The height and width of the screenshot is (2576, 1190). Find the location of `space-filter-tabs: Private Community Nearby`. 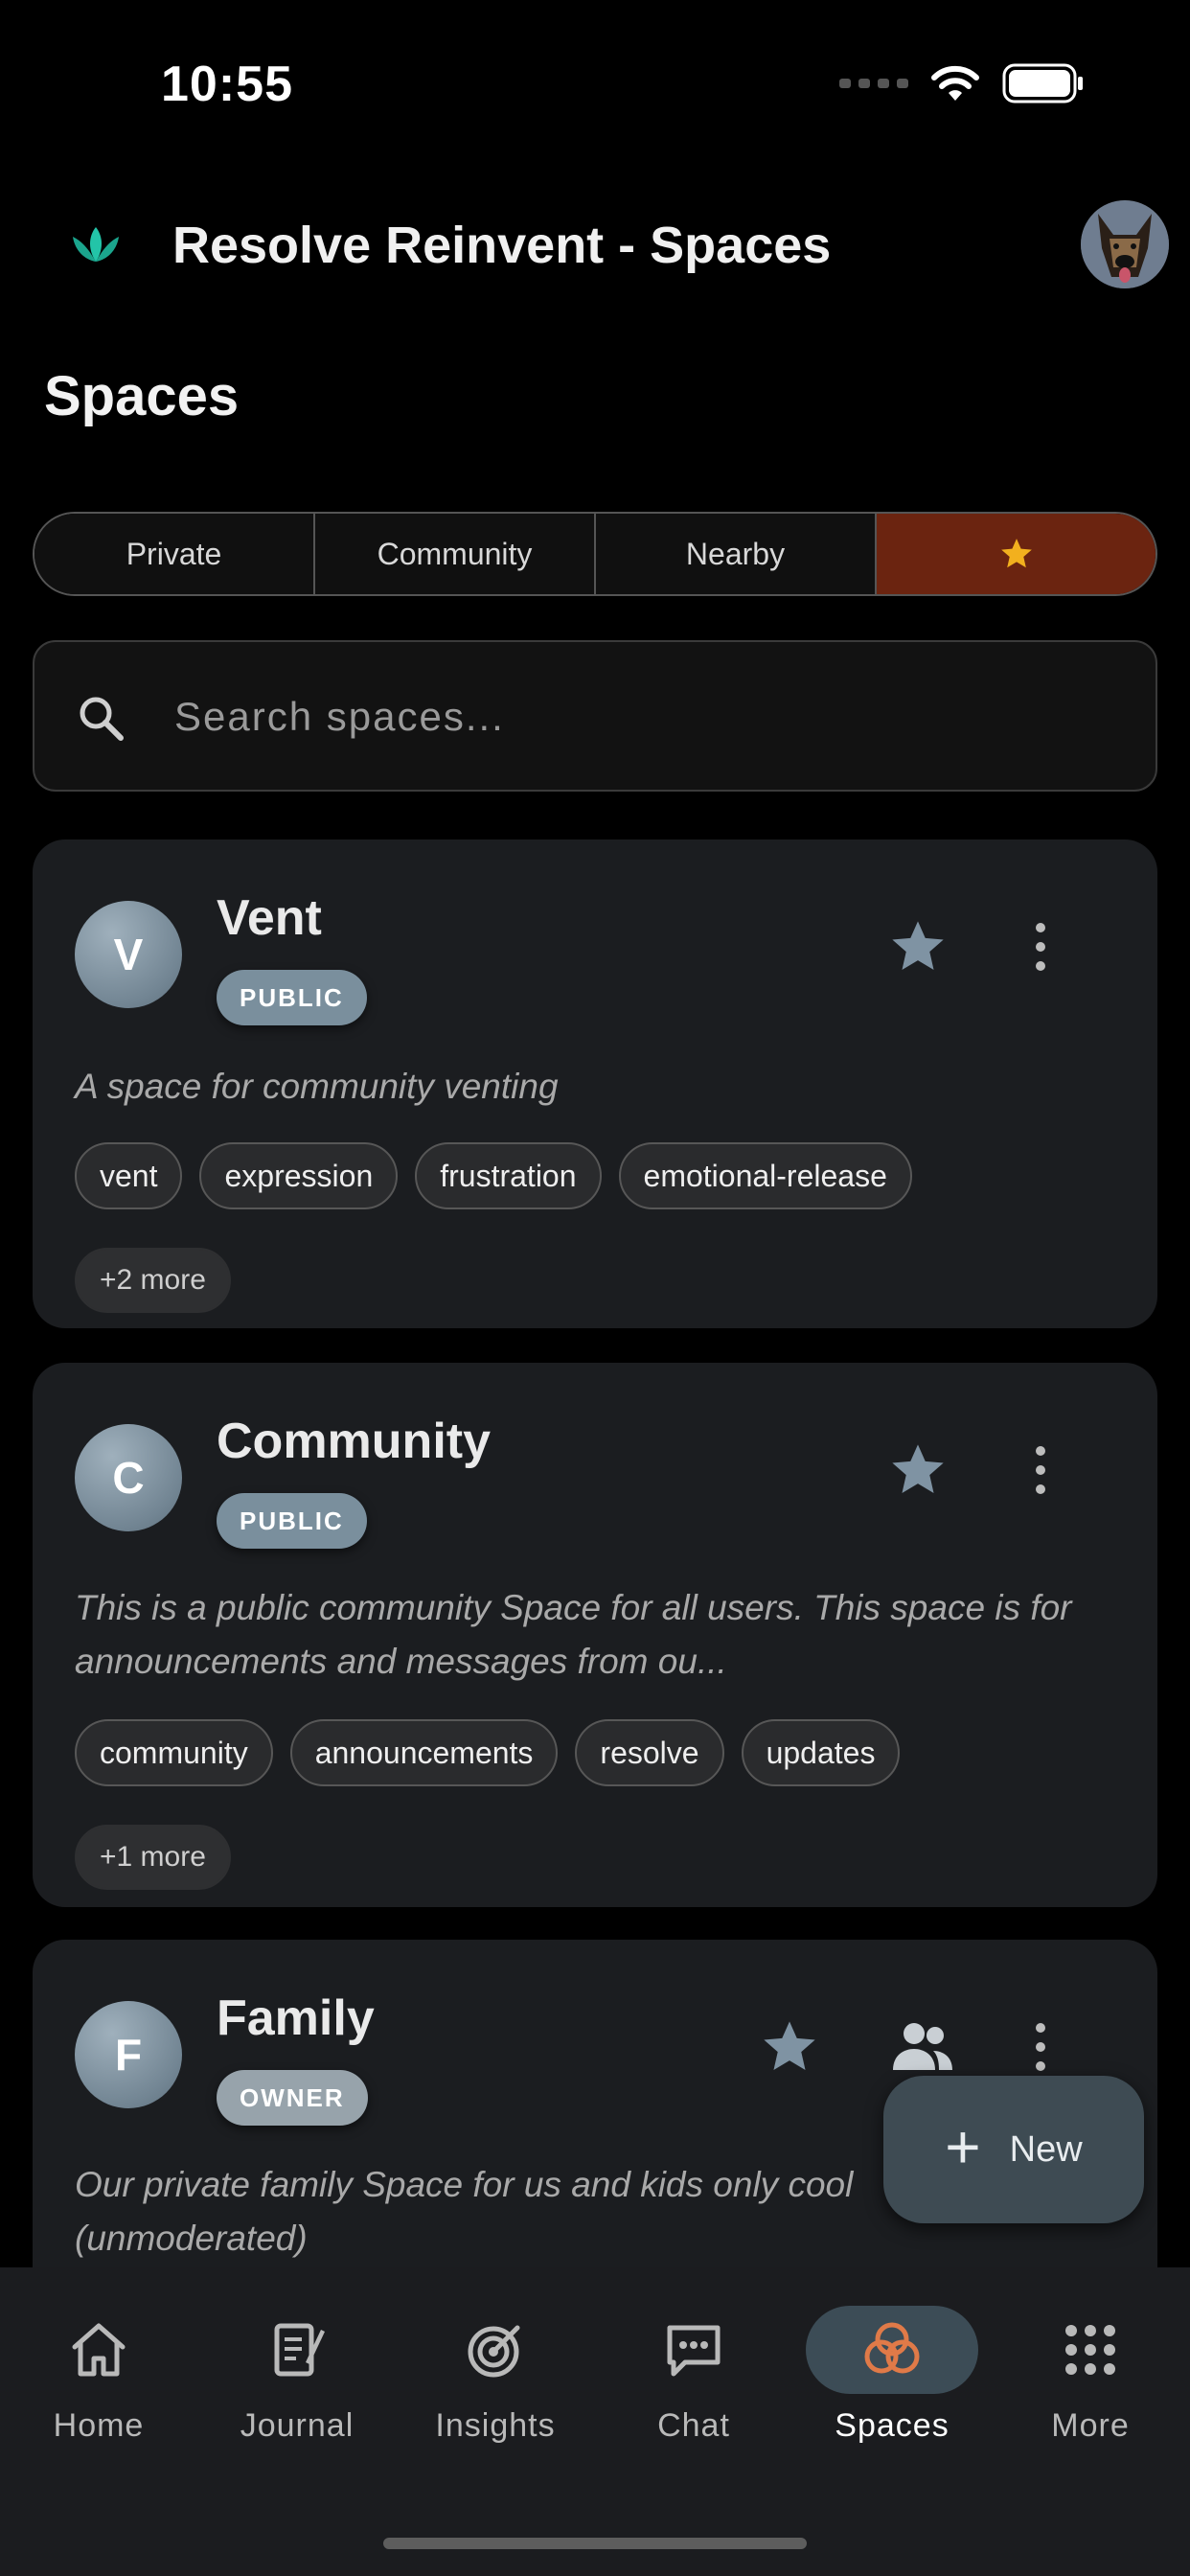

space-filter-tabs: Private Community Nearby is located at coordinates (595, 554).